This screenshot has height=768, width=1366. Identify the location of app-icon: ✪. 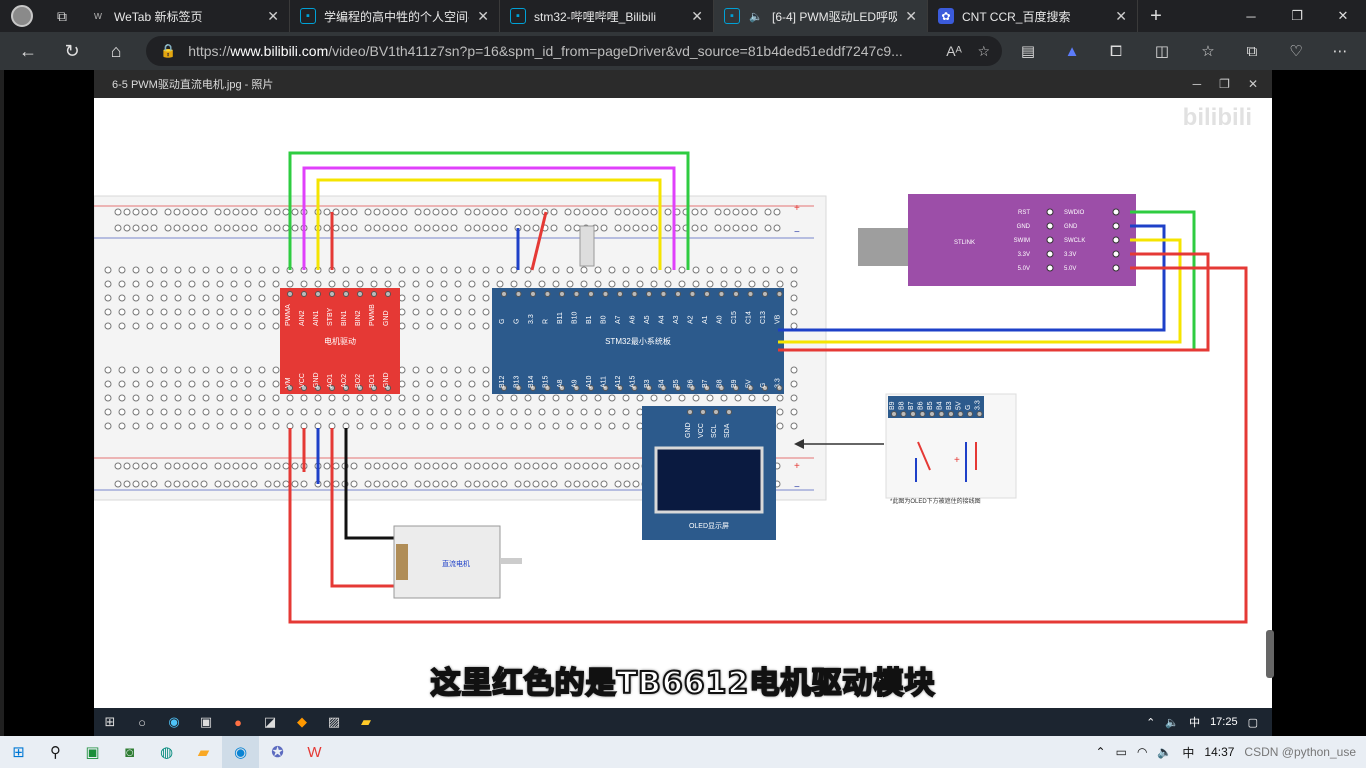
(277, 752).